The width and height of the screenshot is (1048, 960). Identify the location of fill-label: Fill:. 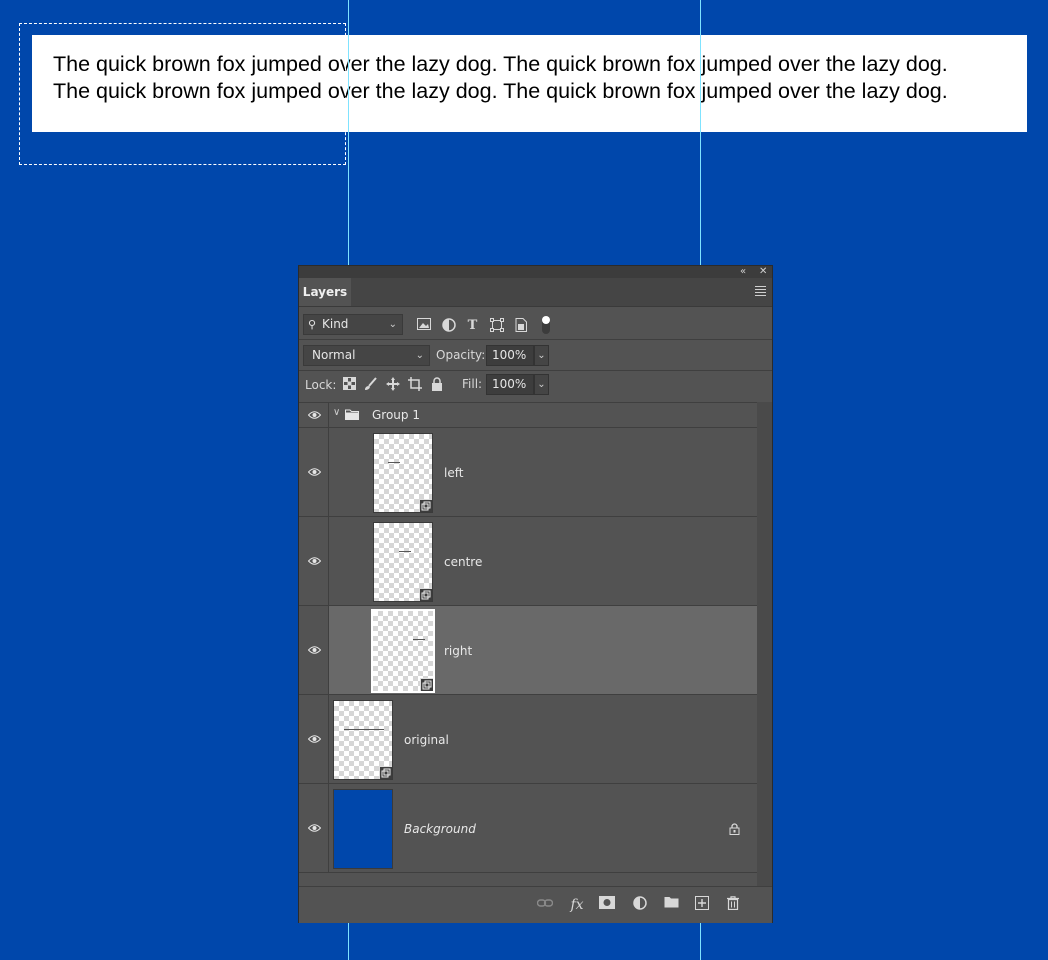
(472, 384).